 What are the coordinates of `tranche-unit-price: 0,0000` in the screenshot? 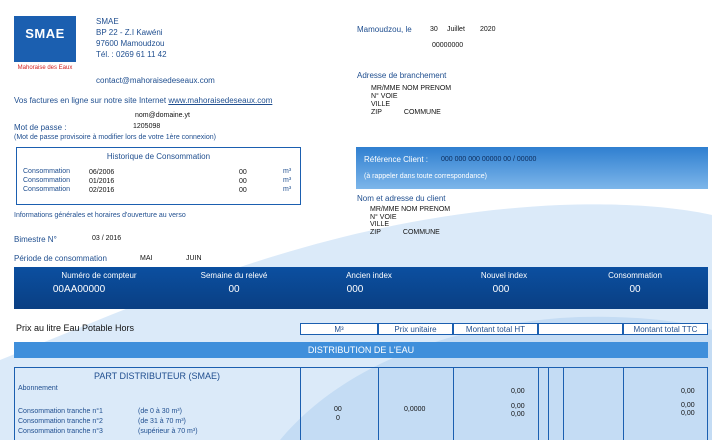 It's located at (415, 409).